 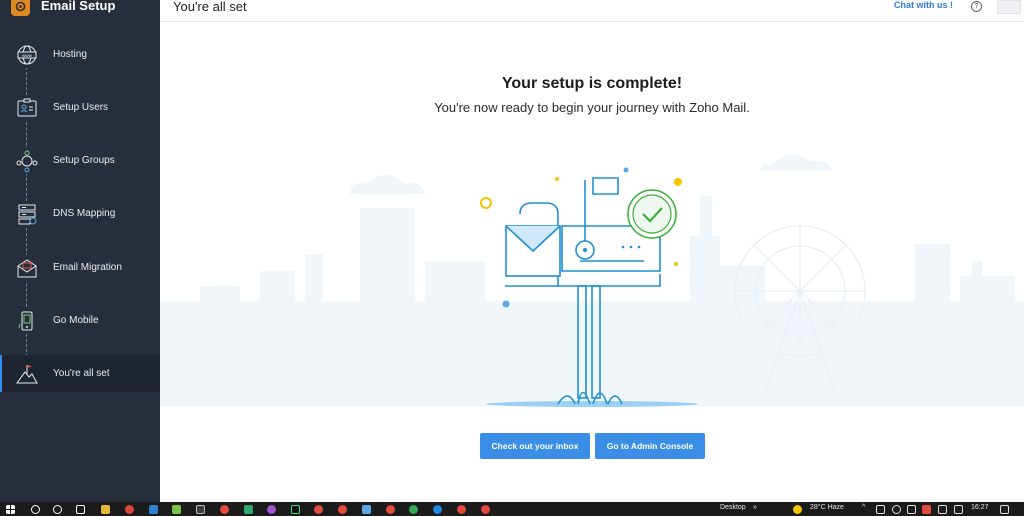 I want to click on gear-envelope-icon, so click(x=20, y=8).